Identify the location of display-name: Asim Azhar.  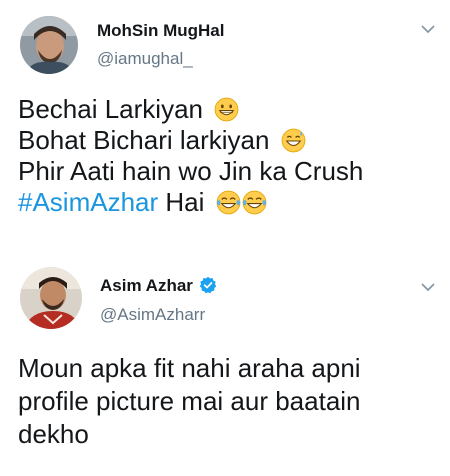
(158, 286).